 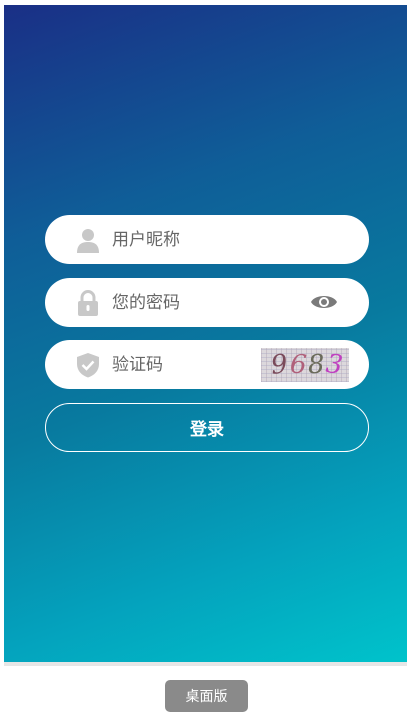 I want to click on captcha-image: 9 6 8 3, so click(x=305, y=365).